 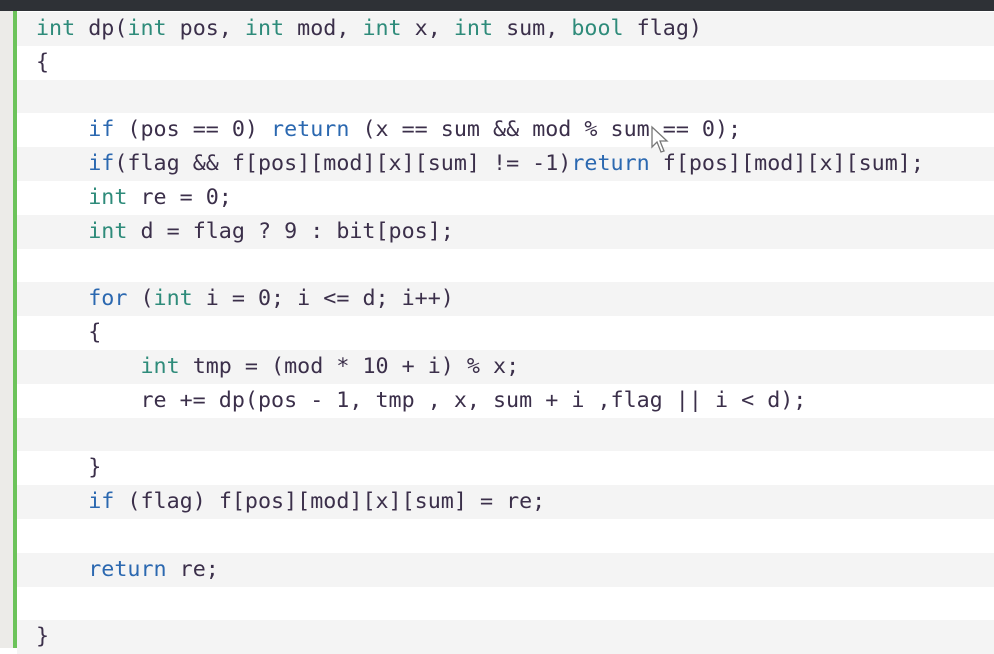 What do you see at coordinates (108, 299) in the screenshot?
I see `code-keyword: for` at bounding box center [108, 299].